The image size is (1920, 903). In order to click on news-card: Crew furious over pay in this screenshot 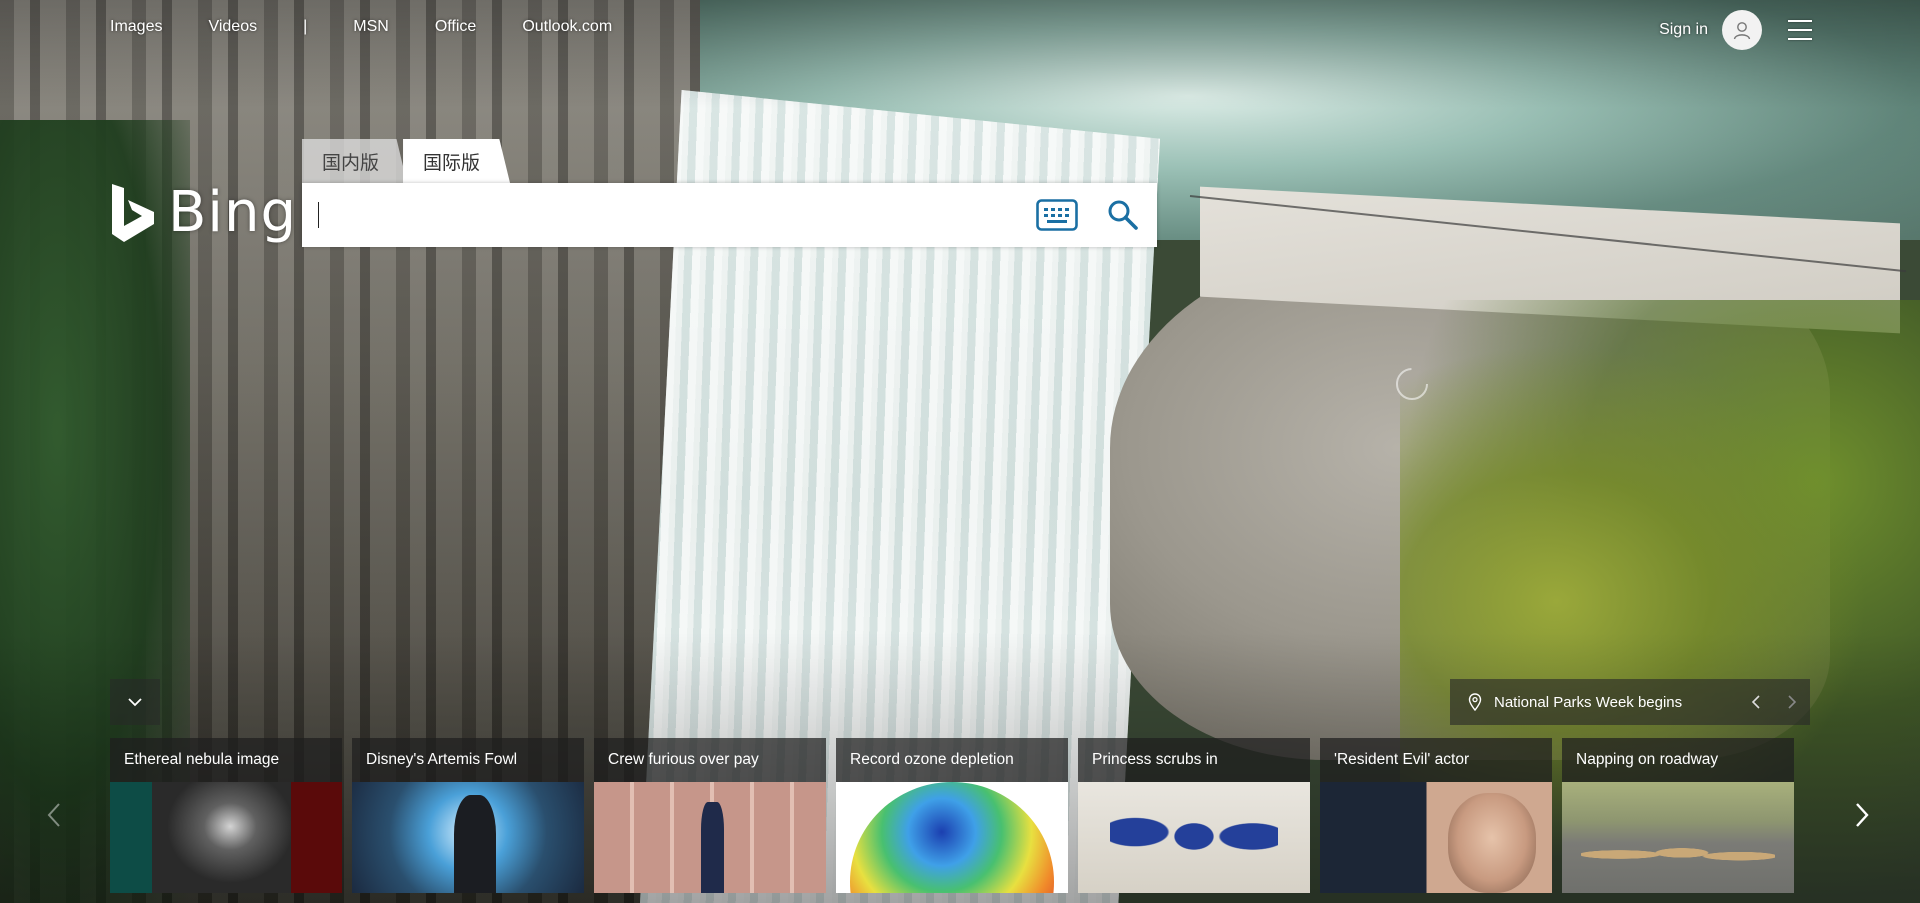, I will do `click(710, 815)`.